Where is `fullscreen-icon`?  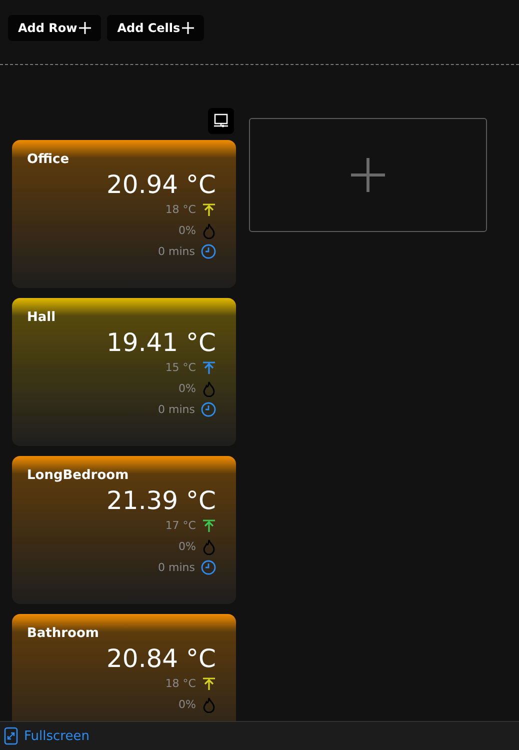
fullscreen-icon is located at coordinates (11, 736).